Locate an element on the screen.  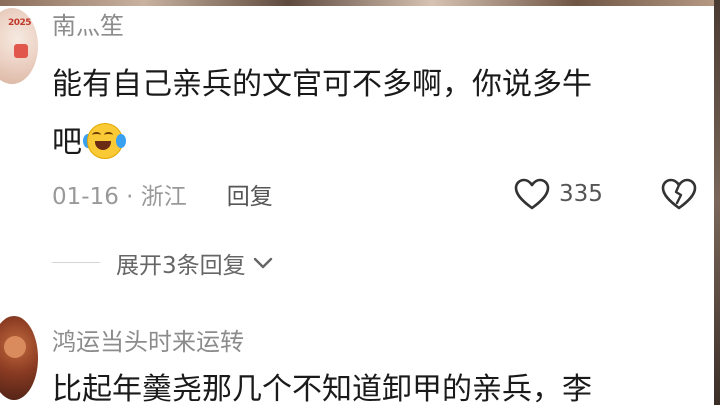
dislike-button is located at coordinates (679, 194).